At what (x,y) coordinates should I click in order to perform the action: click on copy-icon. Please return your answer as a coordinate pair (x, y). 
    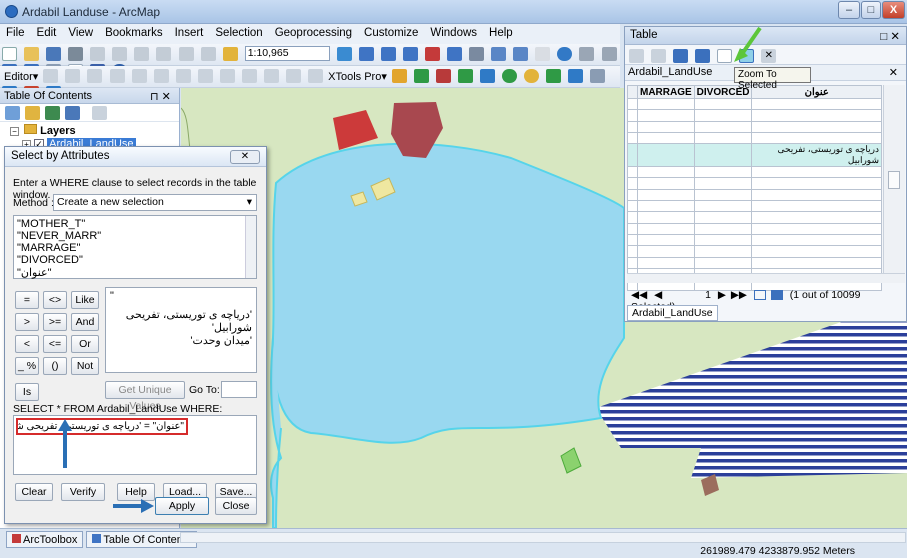
    Looking at the image, I should click on (120, 54).